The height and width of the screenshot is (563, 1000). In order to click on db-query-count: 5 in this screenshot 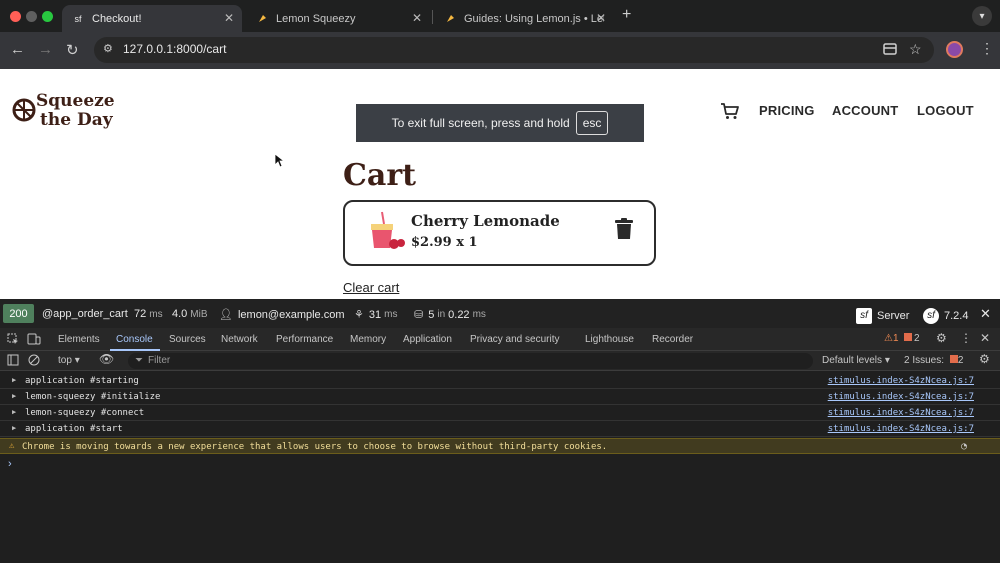, I will do `click(431, 314)`.